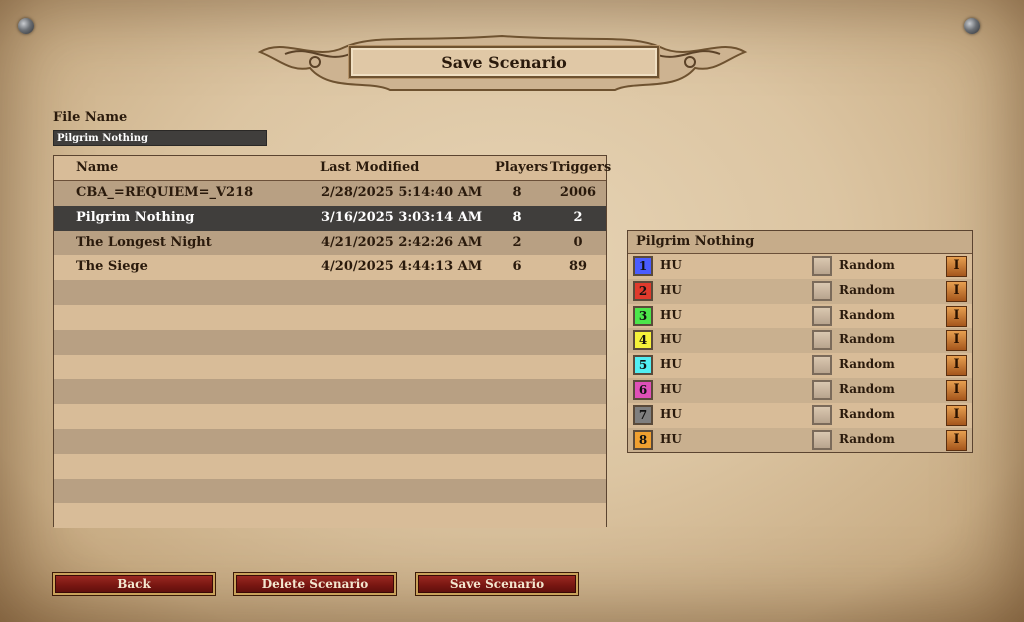 This screenshot has height=622, width=1024. Describe the element at coordinates (521, 167) in the screenshot. I see `column-header-players: Players` at that location.